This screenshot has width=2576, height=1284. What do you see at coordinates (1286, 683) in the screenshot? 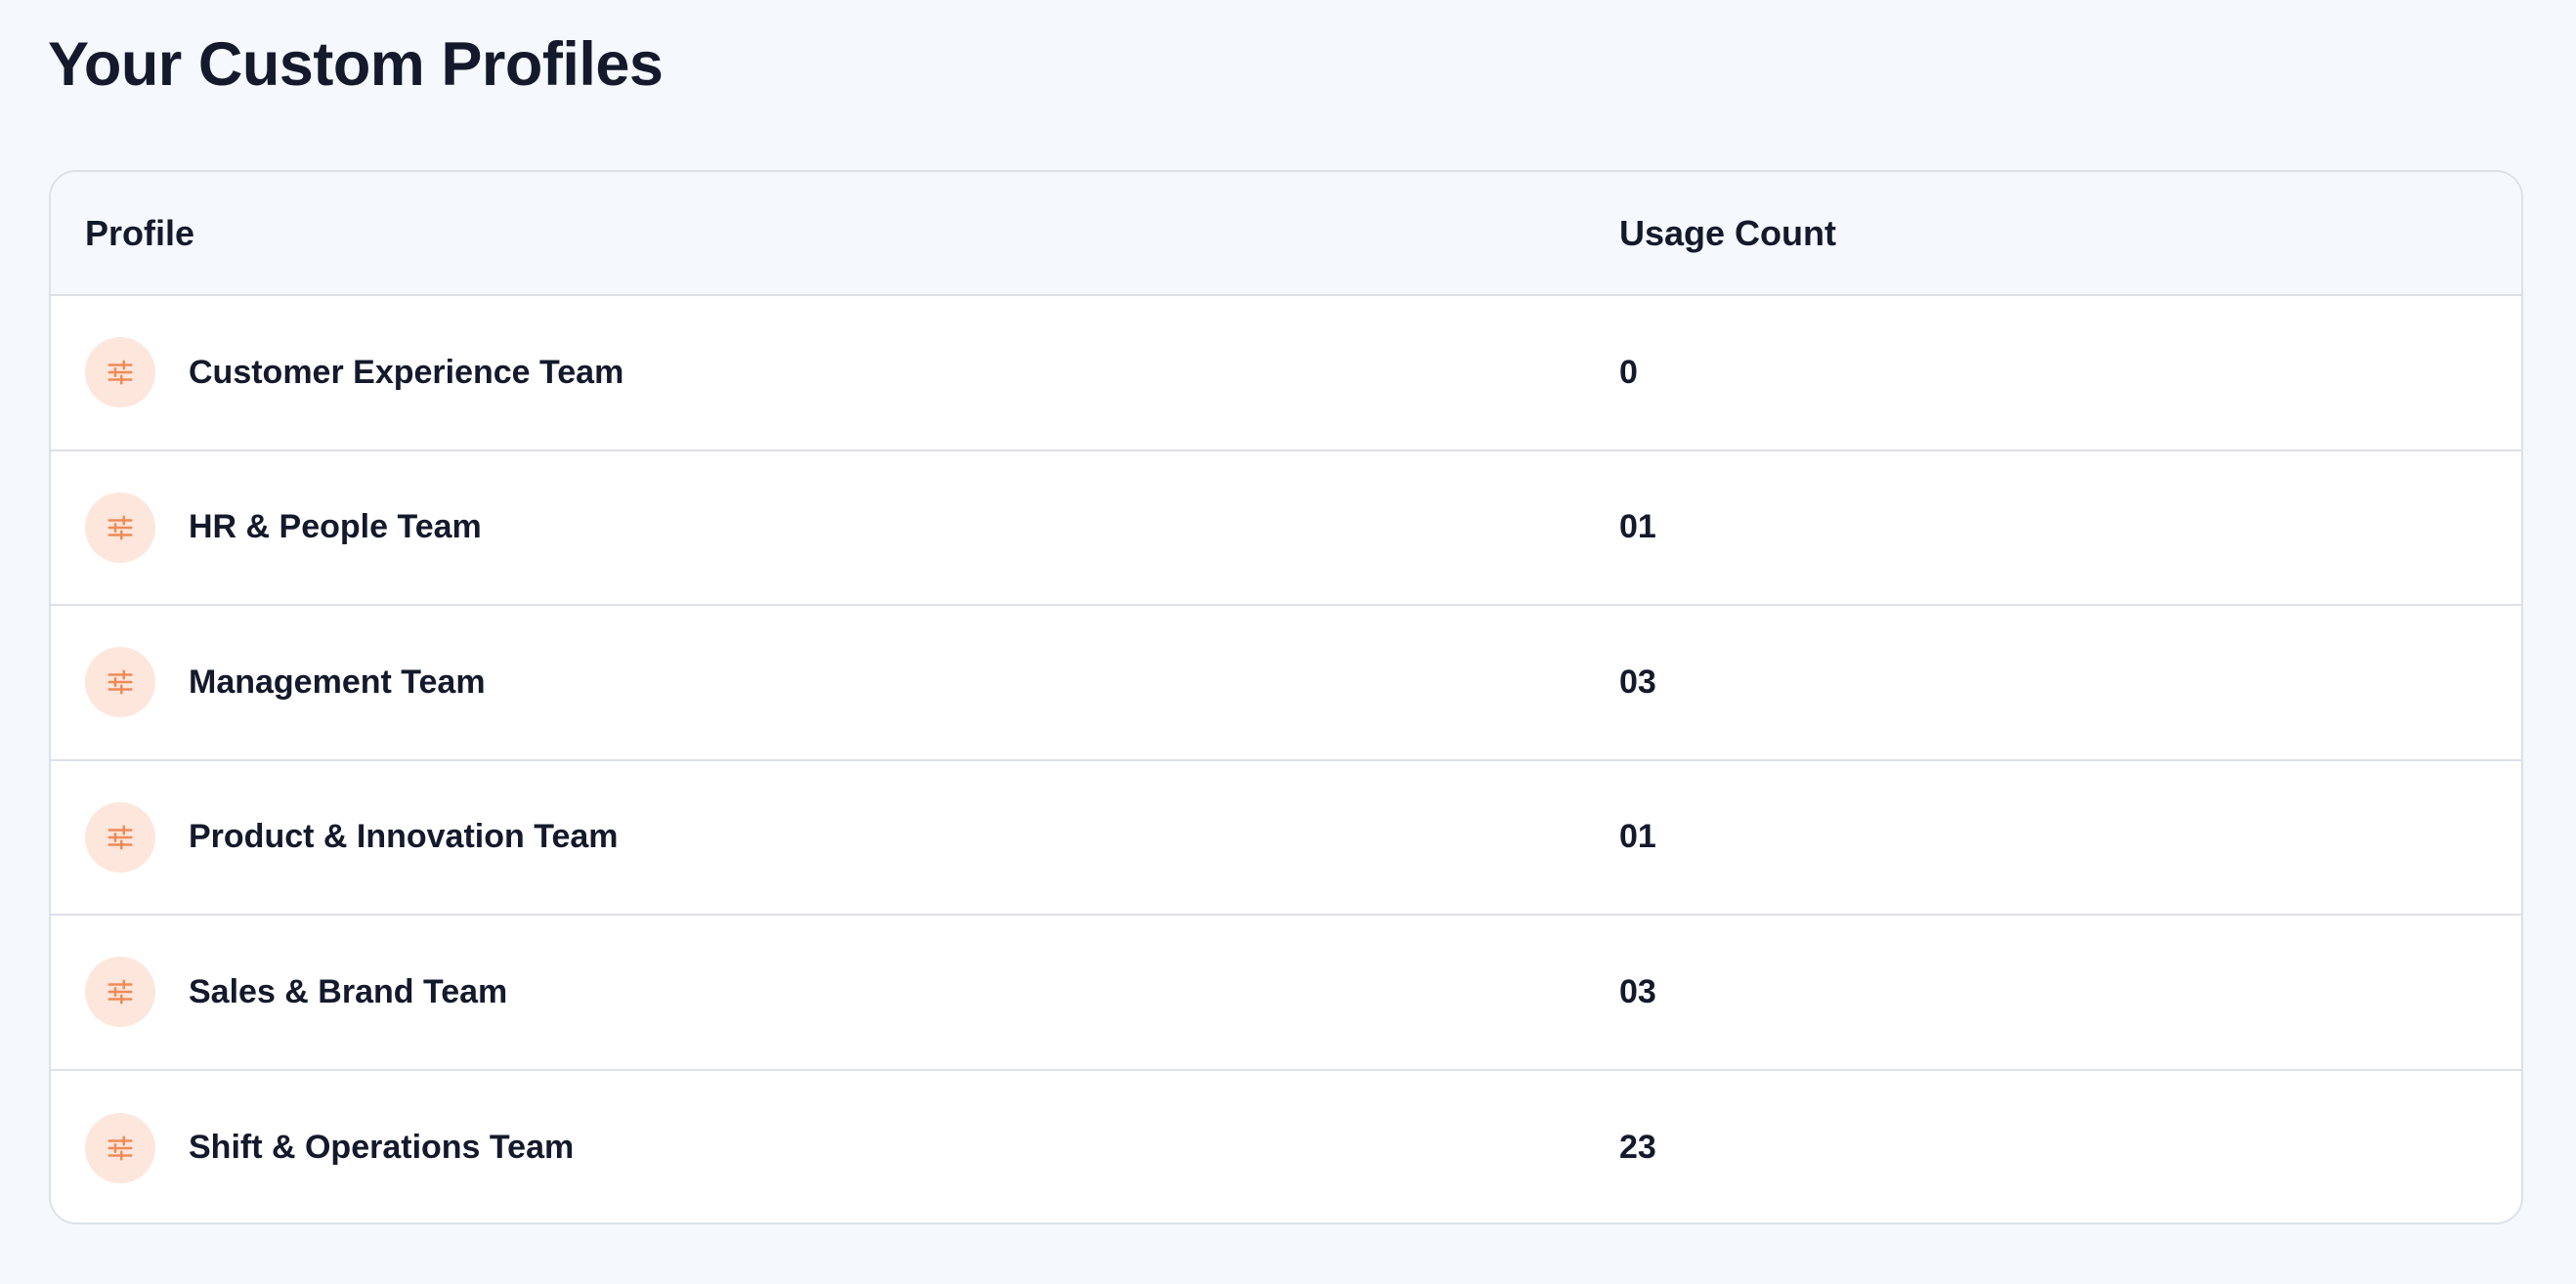
I see `table-row: Management Team 03` at bounding box center [1286, 683].